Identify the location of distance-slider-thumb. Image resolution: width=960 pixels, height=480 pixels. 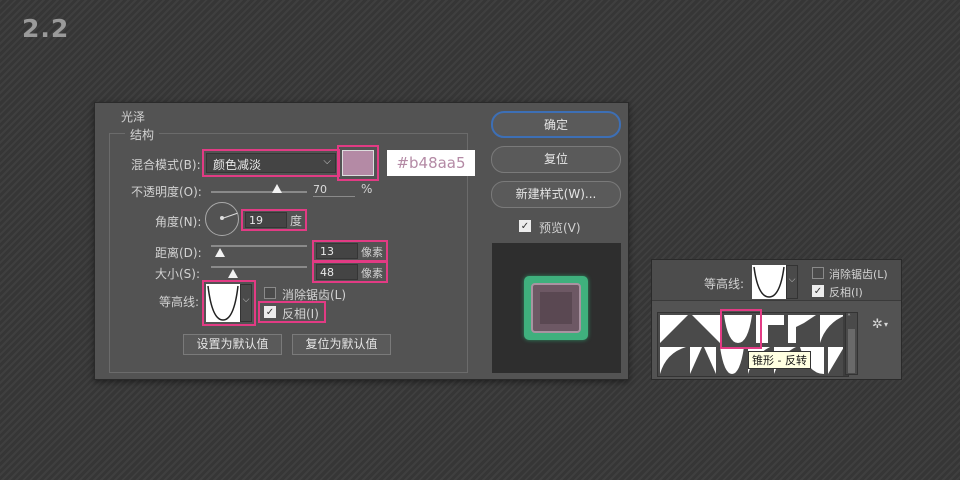
(220, 252).